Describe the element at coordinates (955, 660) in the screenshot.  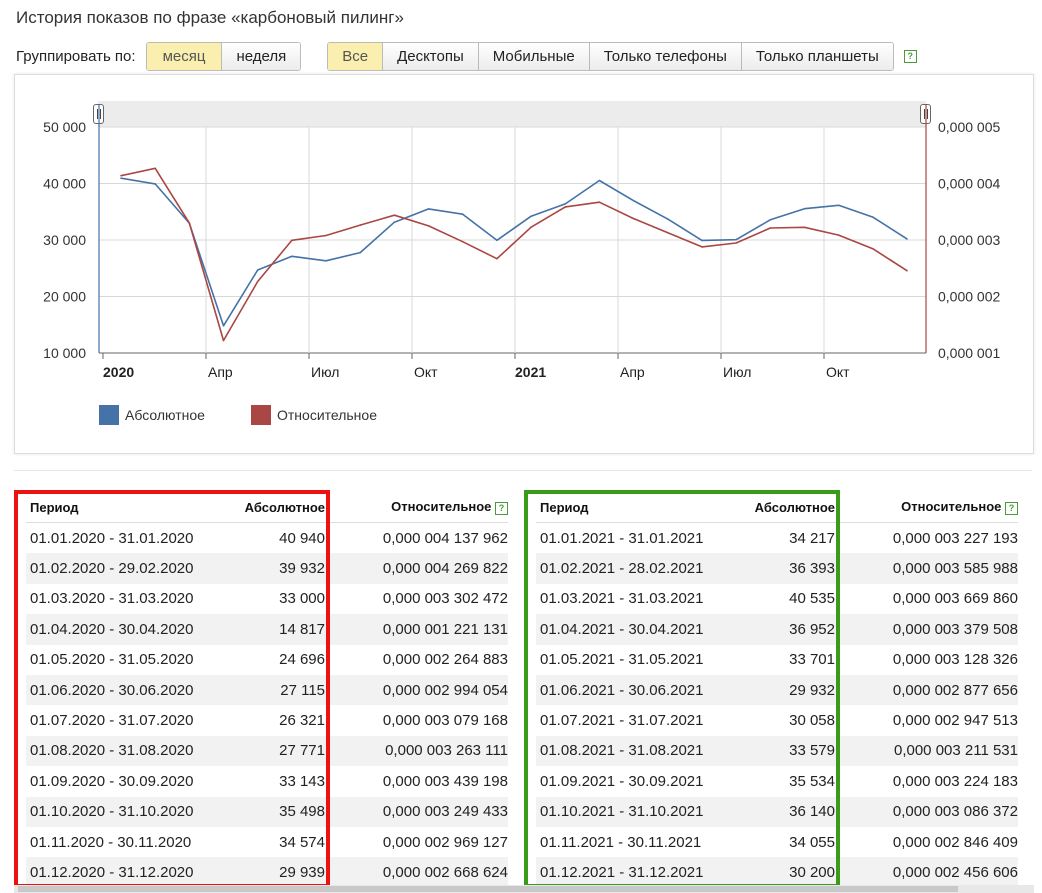
I see `cell-relative: 0,000 003 128 326` at that location.